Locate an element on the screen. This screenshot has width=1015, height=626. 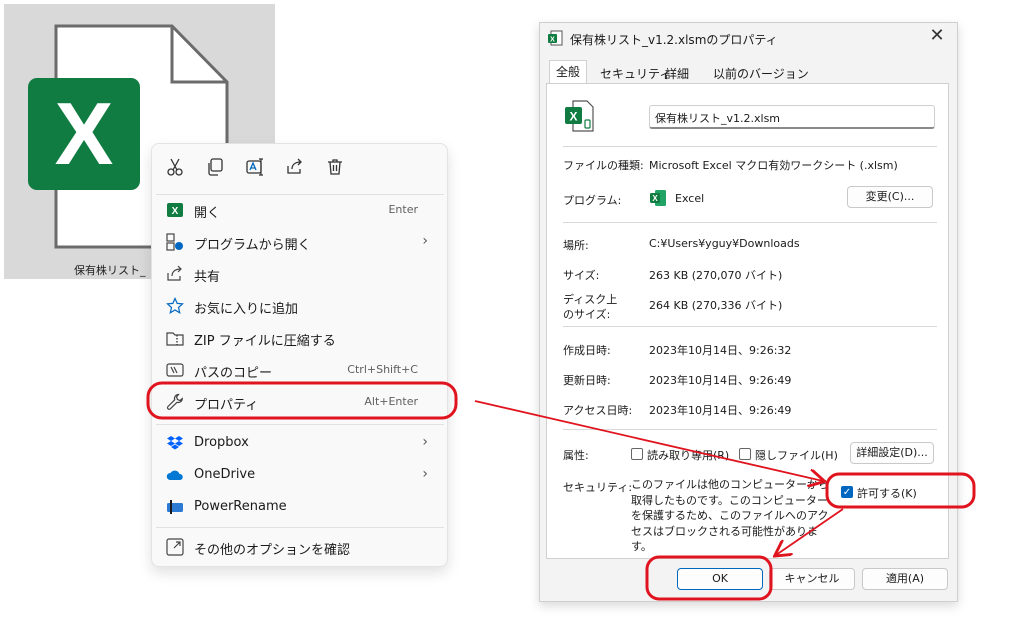
program-label: プログラム: is located at coordinates (592, 200).